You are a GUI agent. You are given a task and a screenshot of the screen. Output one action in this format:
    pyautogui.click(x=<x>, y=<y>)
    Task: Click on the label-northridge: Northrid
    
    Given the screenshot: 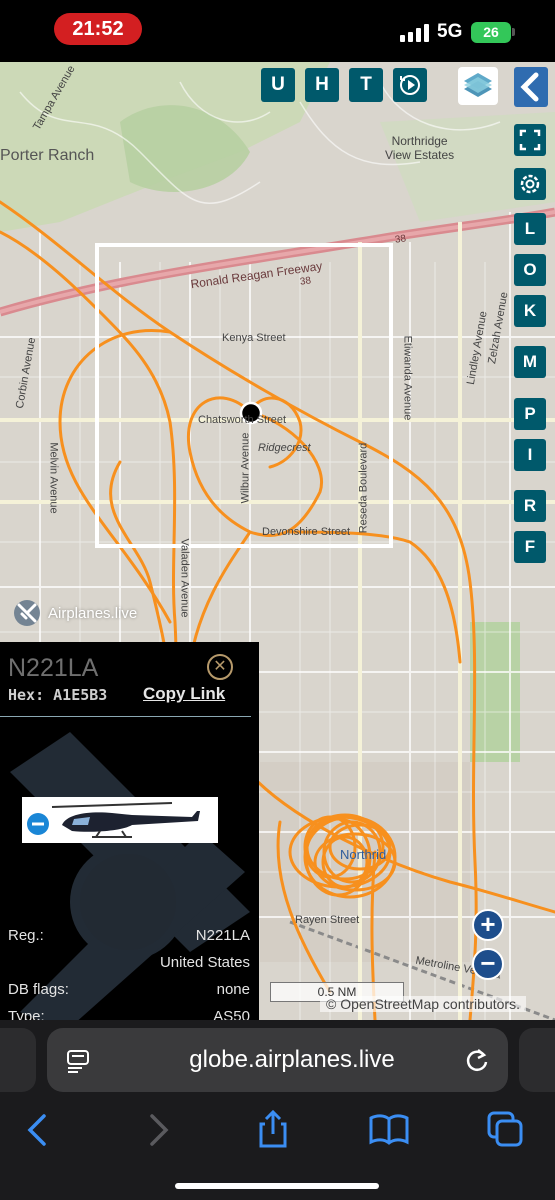 What is the action you would take?
    pyautogui.click(x=363, y=854)
    